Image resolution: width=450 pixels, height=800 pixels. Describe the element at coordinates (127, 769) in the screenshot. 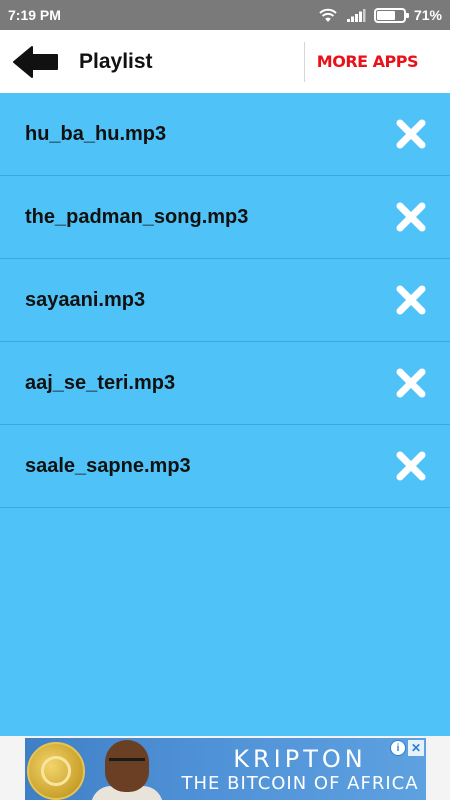

I see `ad-person-image` at that location.